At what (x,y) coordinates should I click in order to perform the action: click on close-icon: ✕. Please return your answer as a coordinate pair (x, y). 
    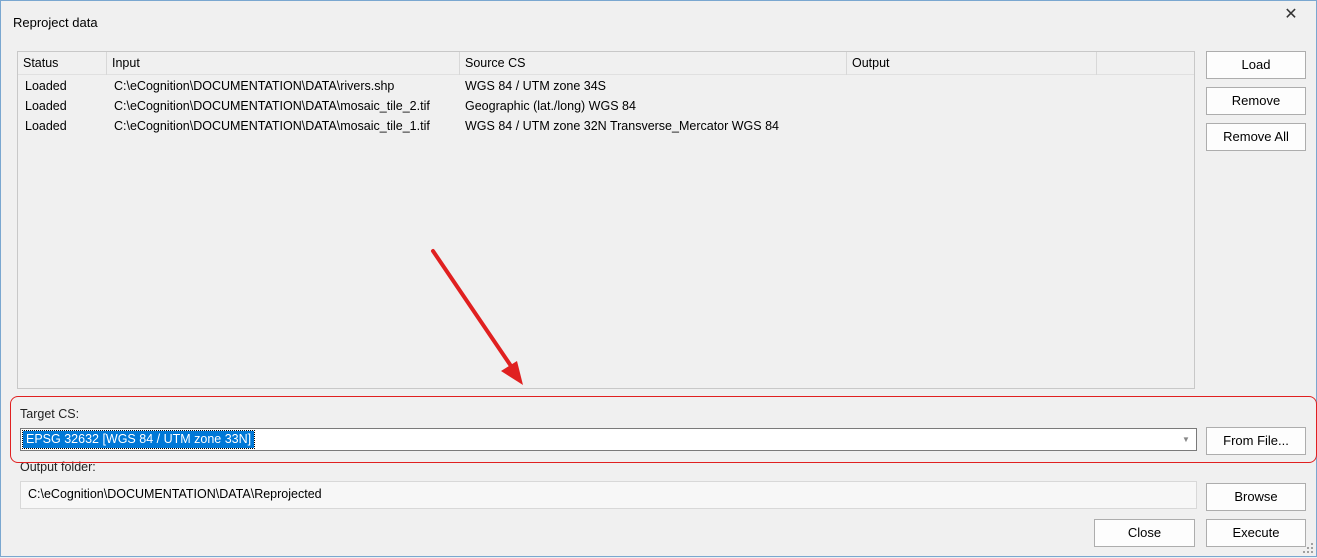
    Looking at the image, I should click on (1291, 15).